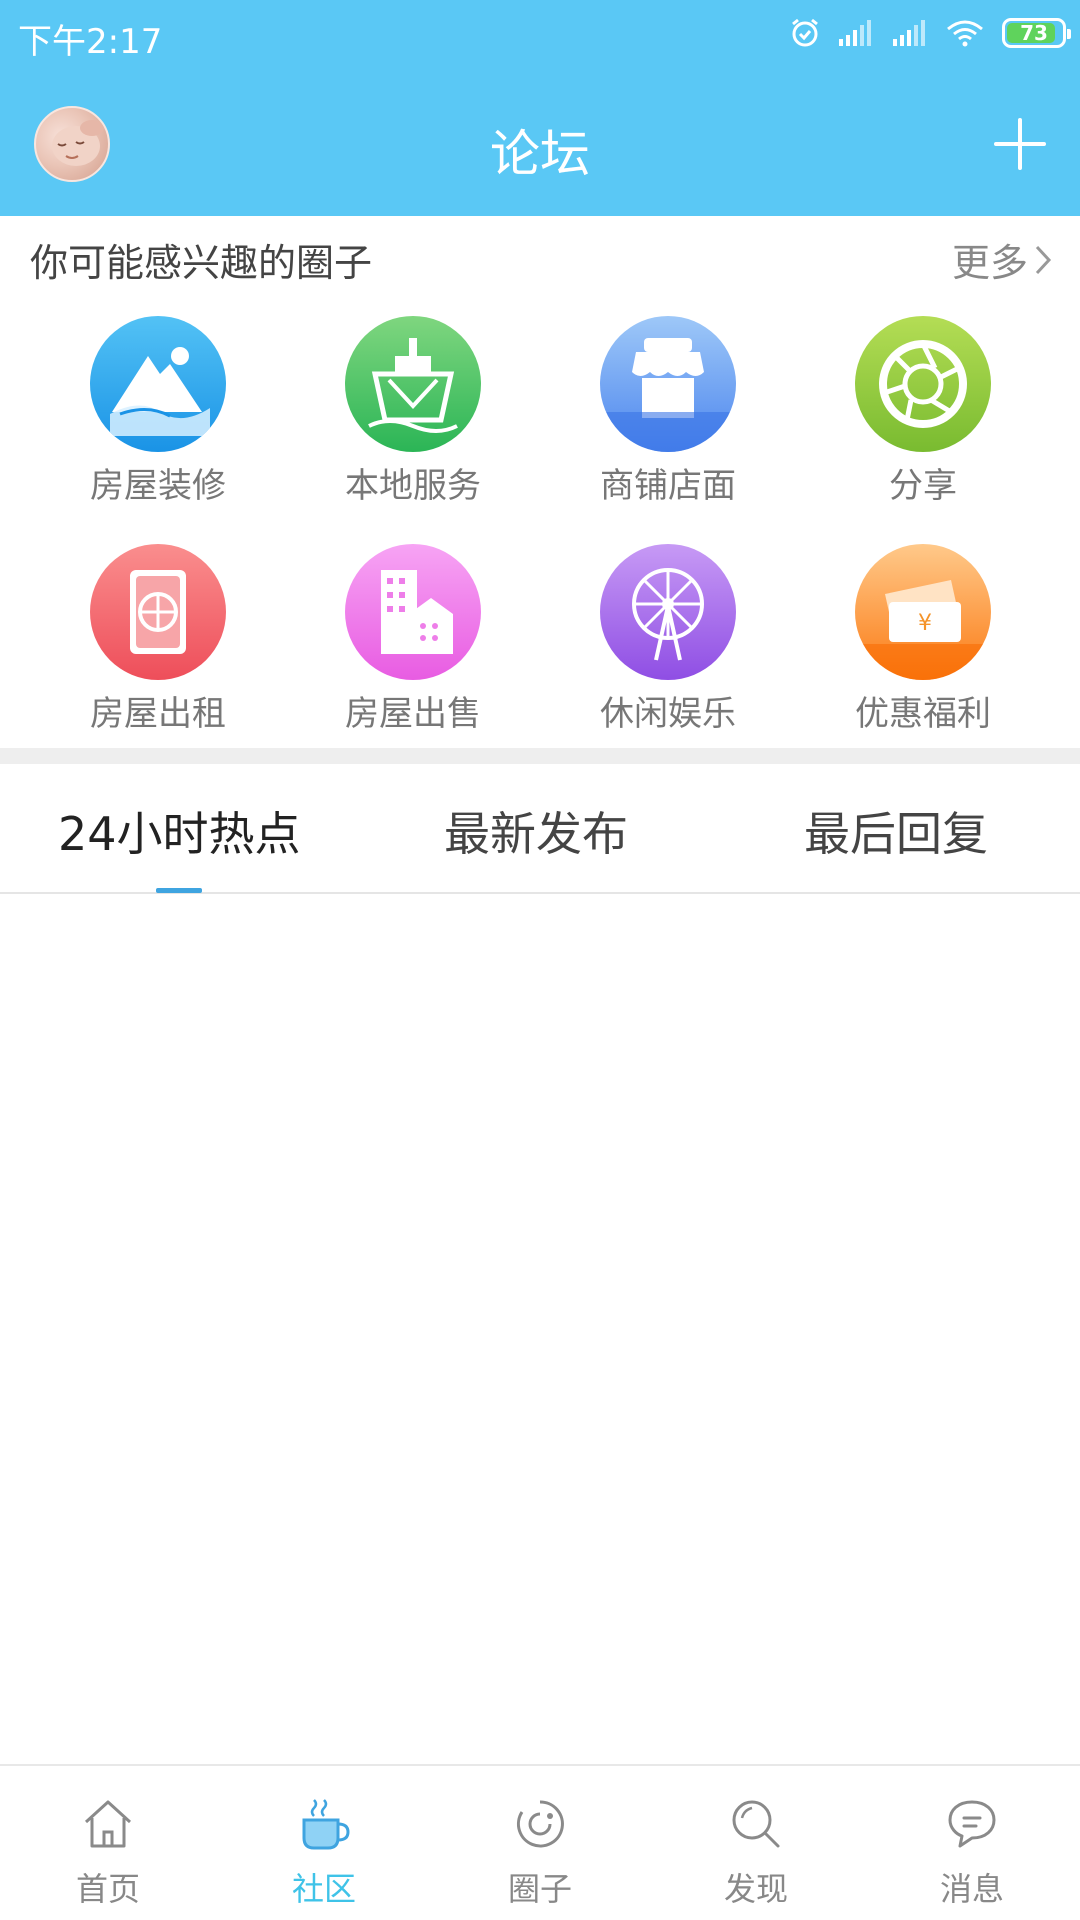 The width and height of the screenshot is (1080, 1920). I want to click on section-title: 你可能感兴趣的圈子, so click(201, 263).